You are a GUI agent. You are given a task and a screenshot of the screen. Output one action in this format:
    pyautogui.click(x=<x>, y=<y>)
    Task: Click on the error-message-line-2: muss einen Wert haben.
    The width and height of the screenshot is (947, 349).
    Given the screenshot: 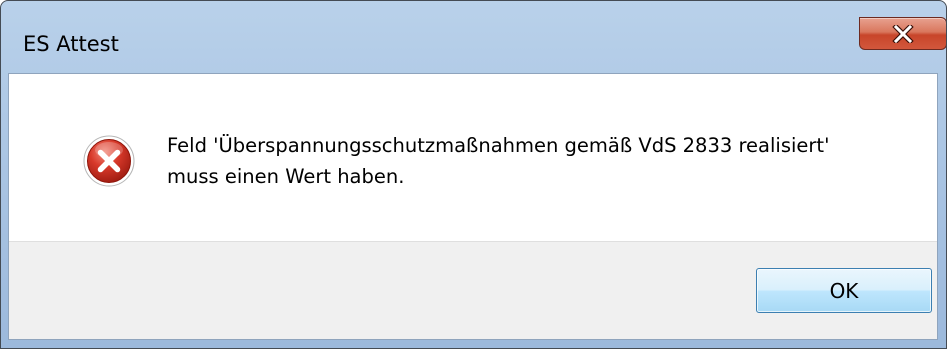 What is the action you would take?
    pyautogui.click(x=286, y=176)
    